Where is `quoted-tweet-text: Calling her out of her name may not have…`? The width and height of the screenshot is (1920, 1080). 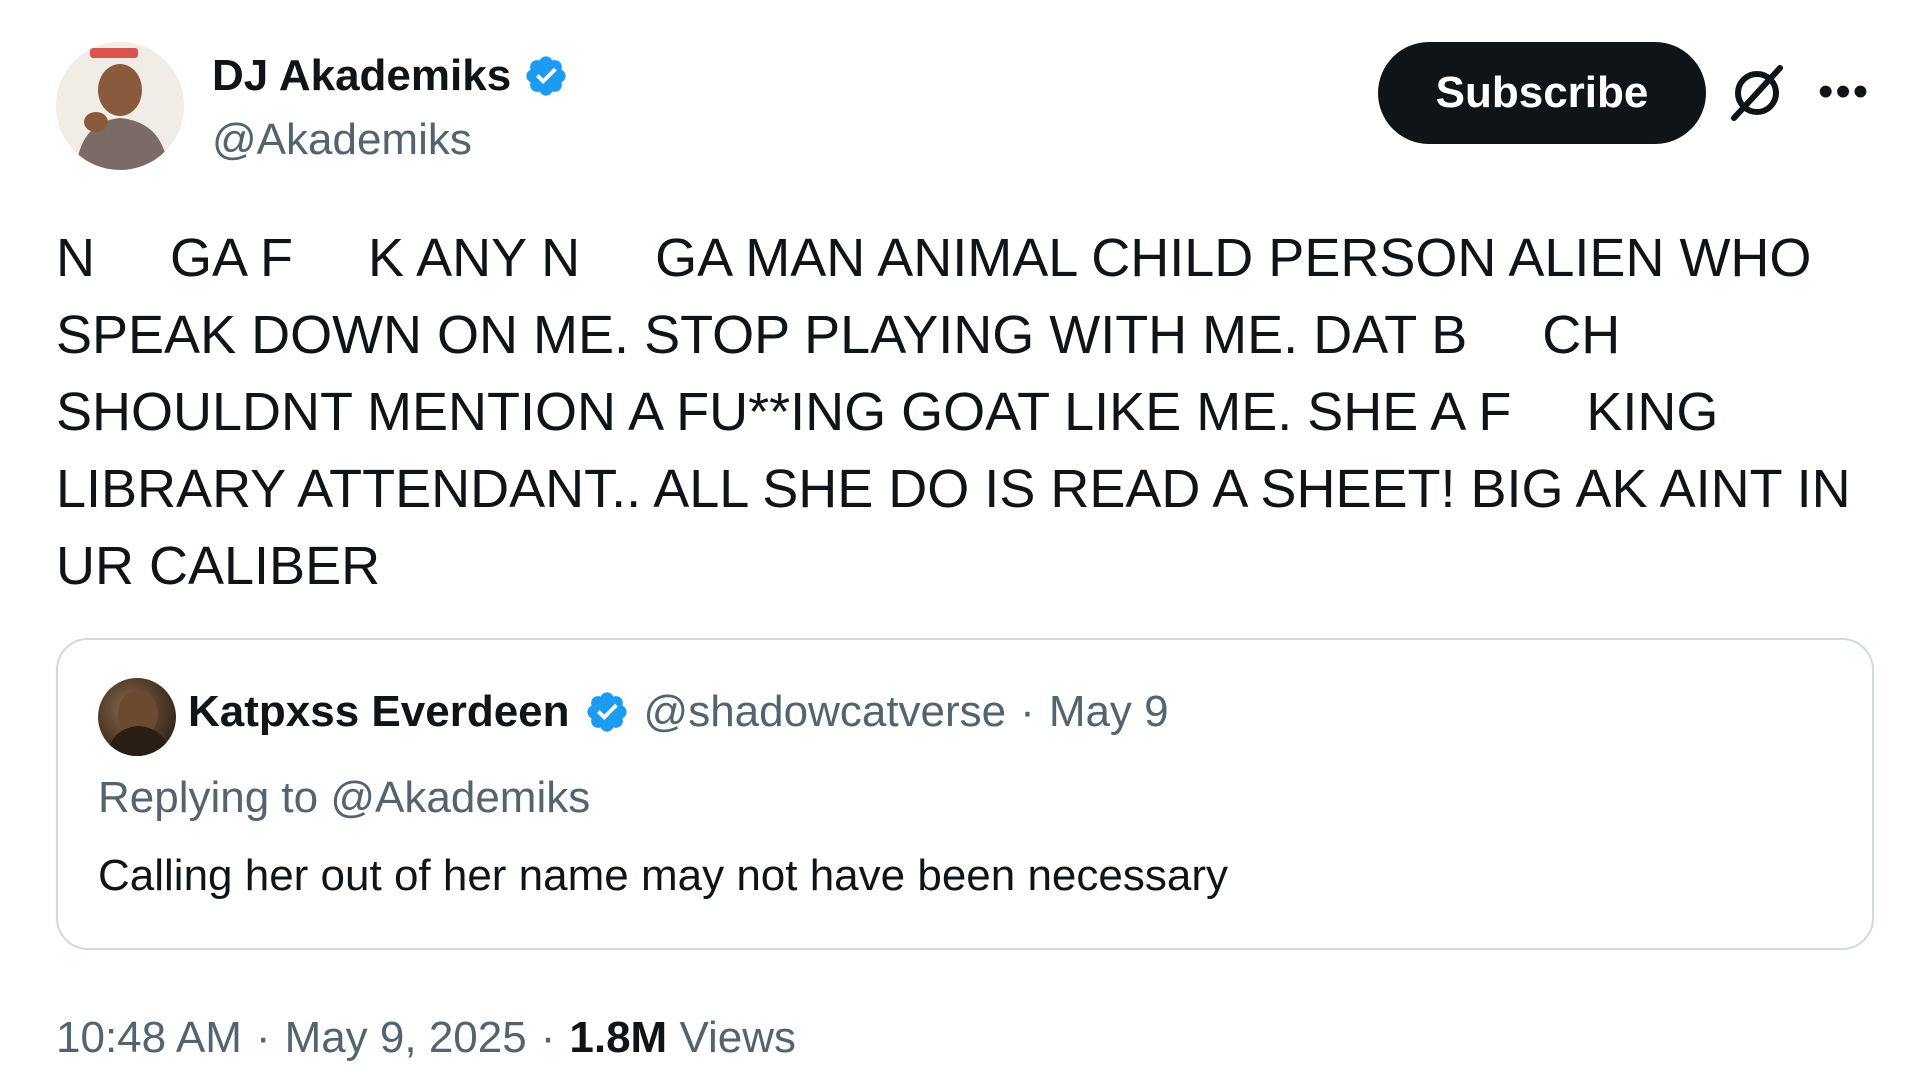
quoted-tweet-text: Calling her out of her name may not have… is located at coordinates (663, 875).